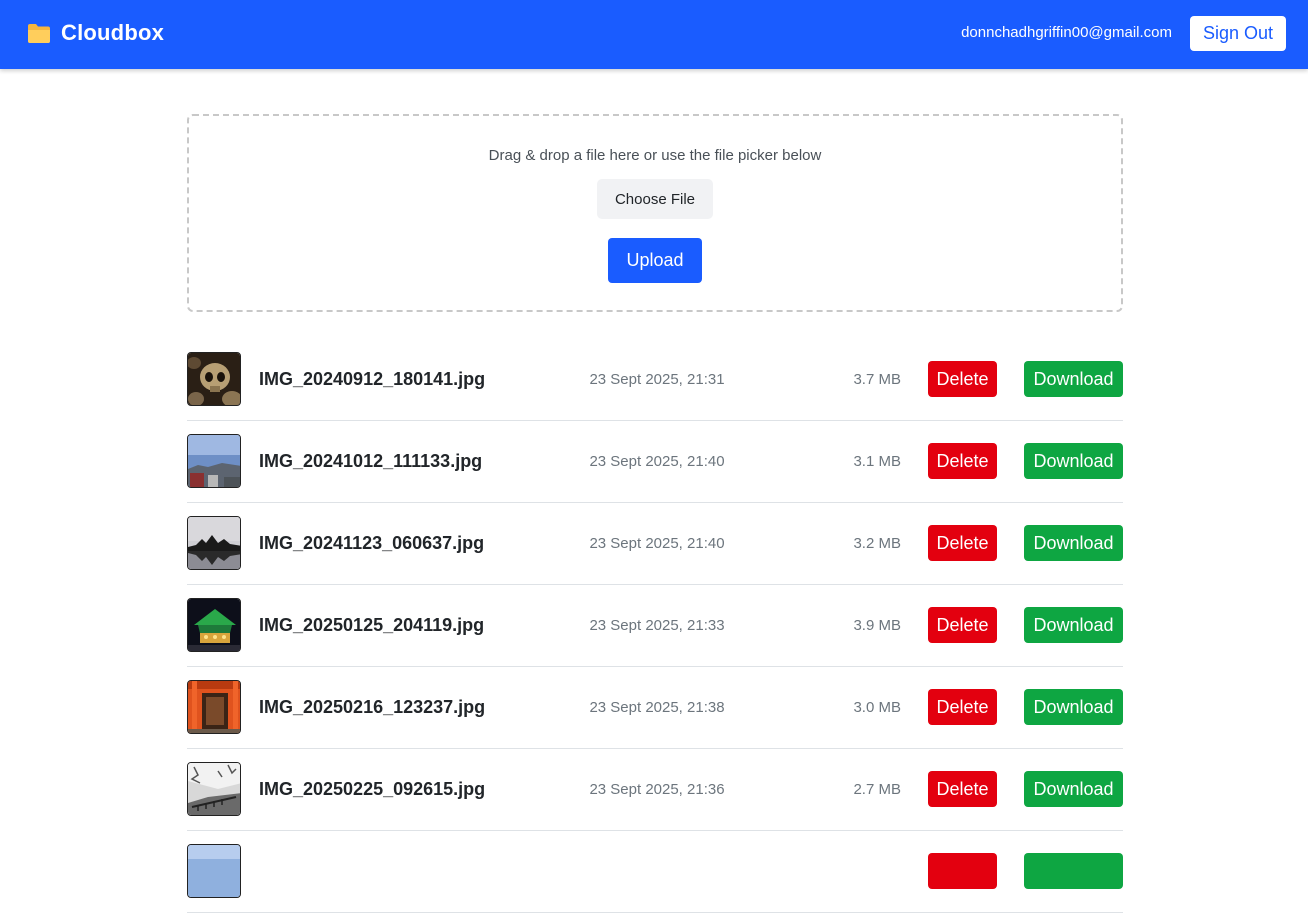 This screenshot has width=1308, height=913. I want to click on brand: Cloudbox, so click(95, 33).